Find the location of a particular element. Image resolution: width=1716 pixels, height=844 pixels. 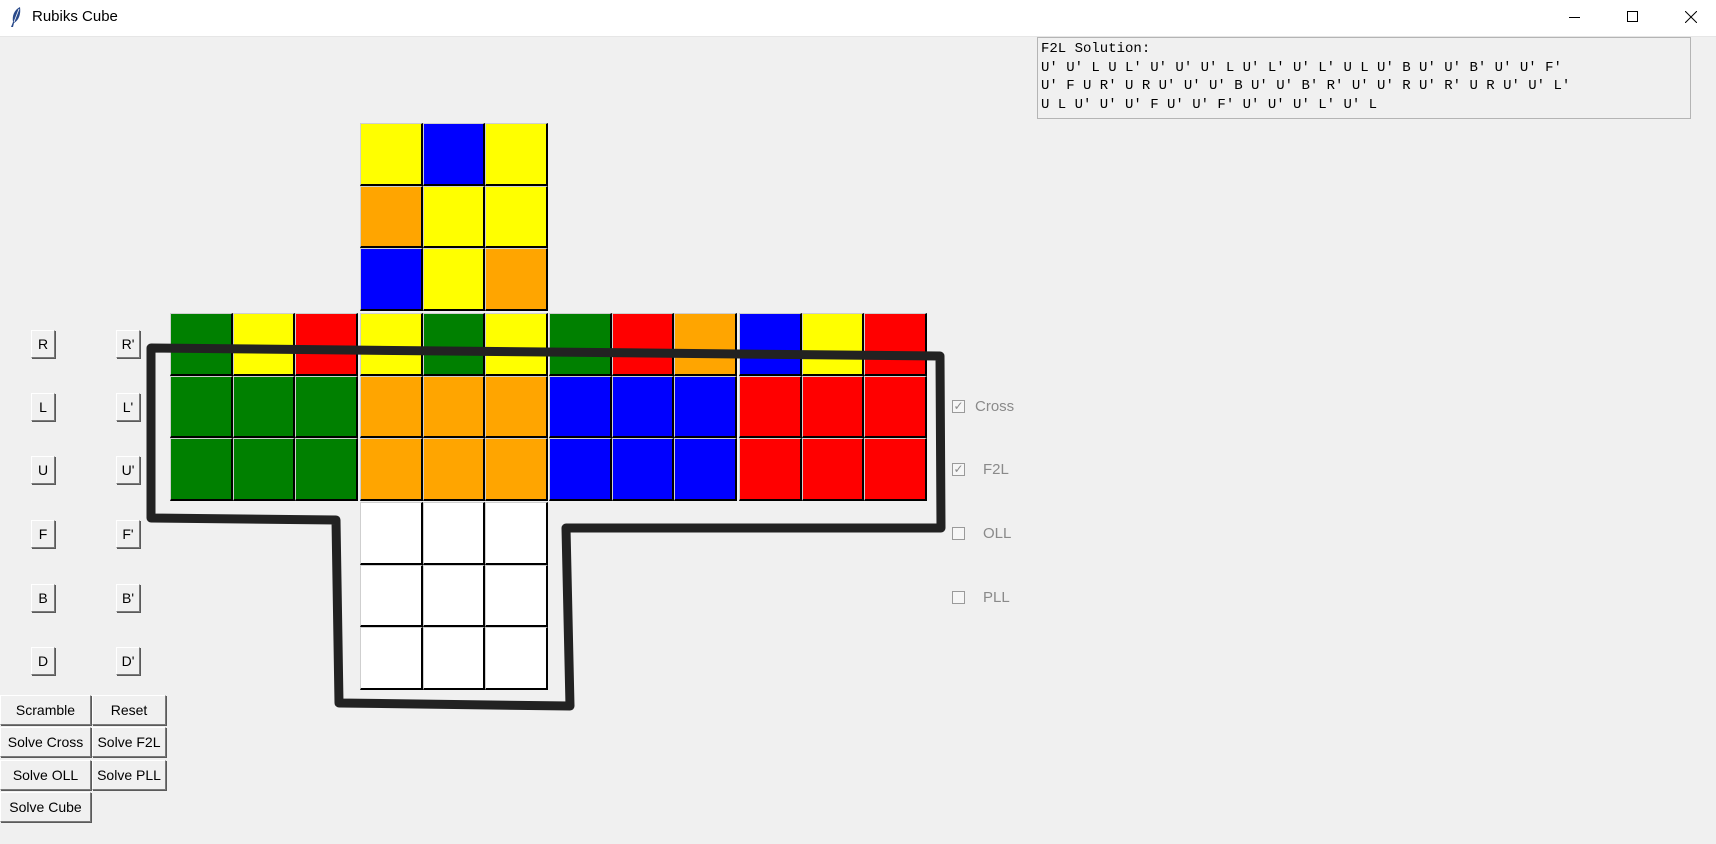

scramble-button: Scramble is located at coordinates (45, 710).